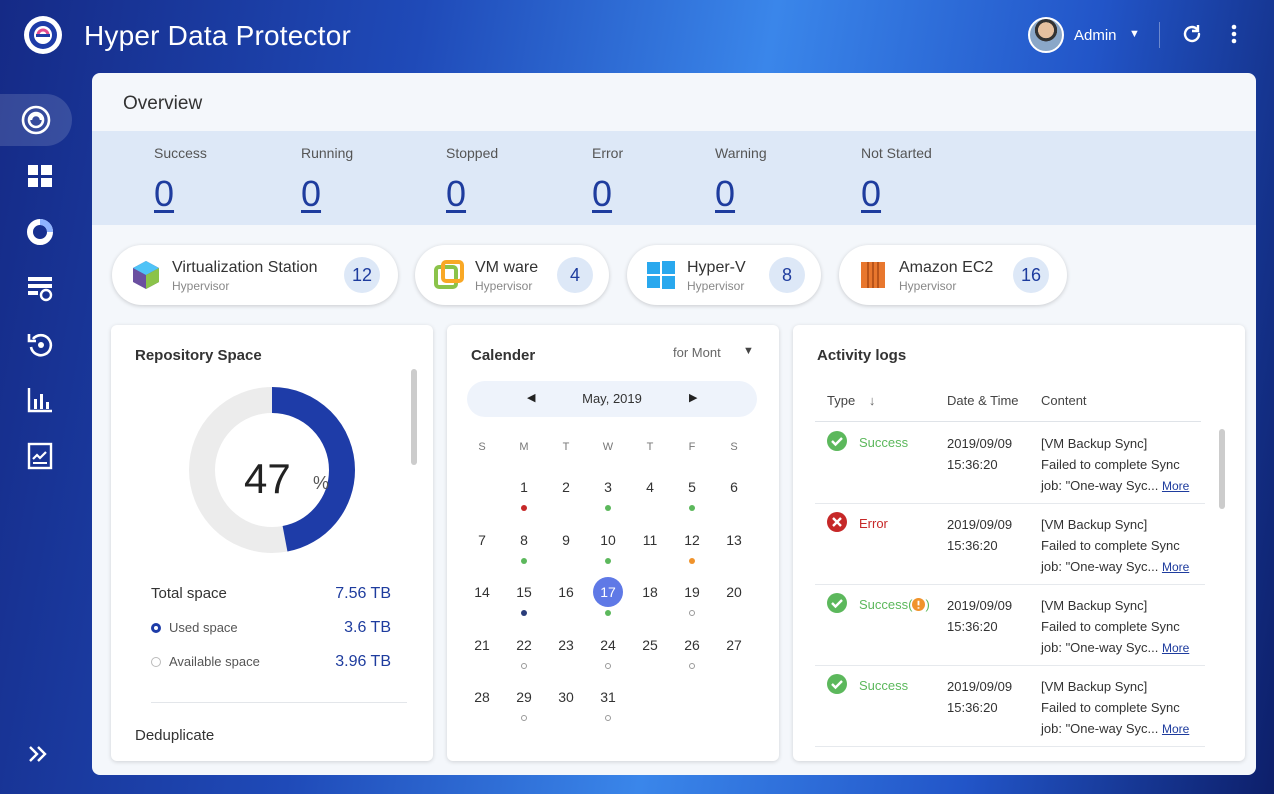  Describe the element at coordinates (40, 400) in the screenshot. I see `sidebar-item-reports` at that location.